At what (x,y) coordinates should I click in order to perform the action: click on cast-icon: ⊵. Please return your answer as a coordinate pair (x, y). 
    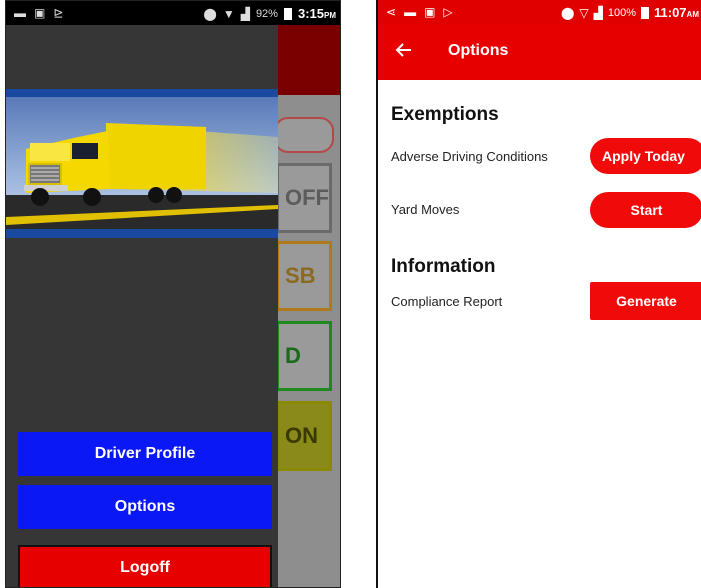
    Looking at the image, I should click on (58, 13).